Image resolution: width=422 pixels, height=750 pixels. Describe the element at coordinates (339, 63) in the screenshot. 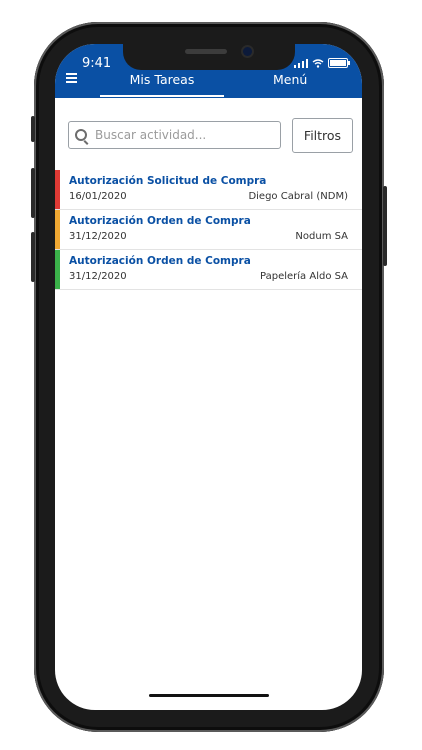

I see `battery-icon` at that location.